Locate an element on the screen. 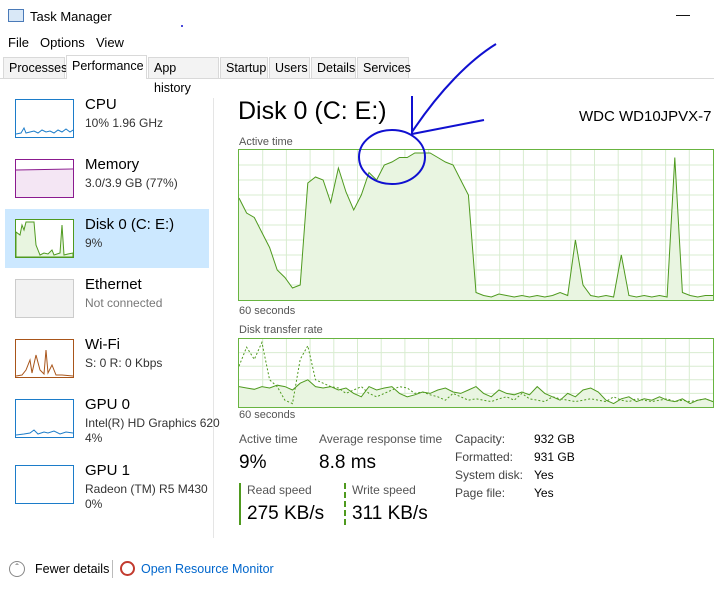 The width and height of the screenshot is (714, 594). annotation-arrow-line is located at coordinates (454, 88).